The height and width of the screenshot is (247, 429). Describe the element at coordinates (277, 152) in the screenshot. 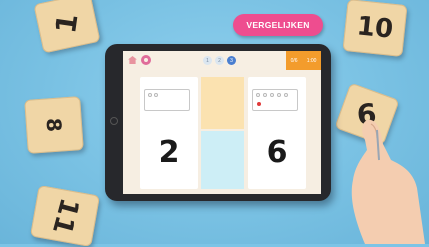

I see `right-number: 6` at that location.